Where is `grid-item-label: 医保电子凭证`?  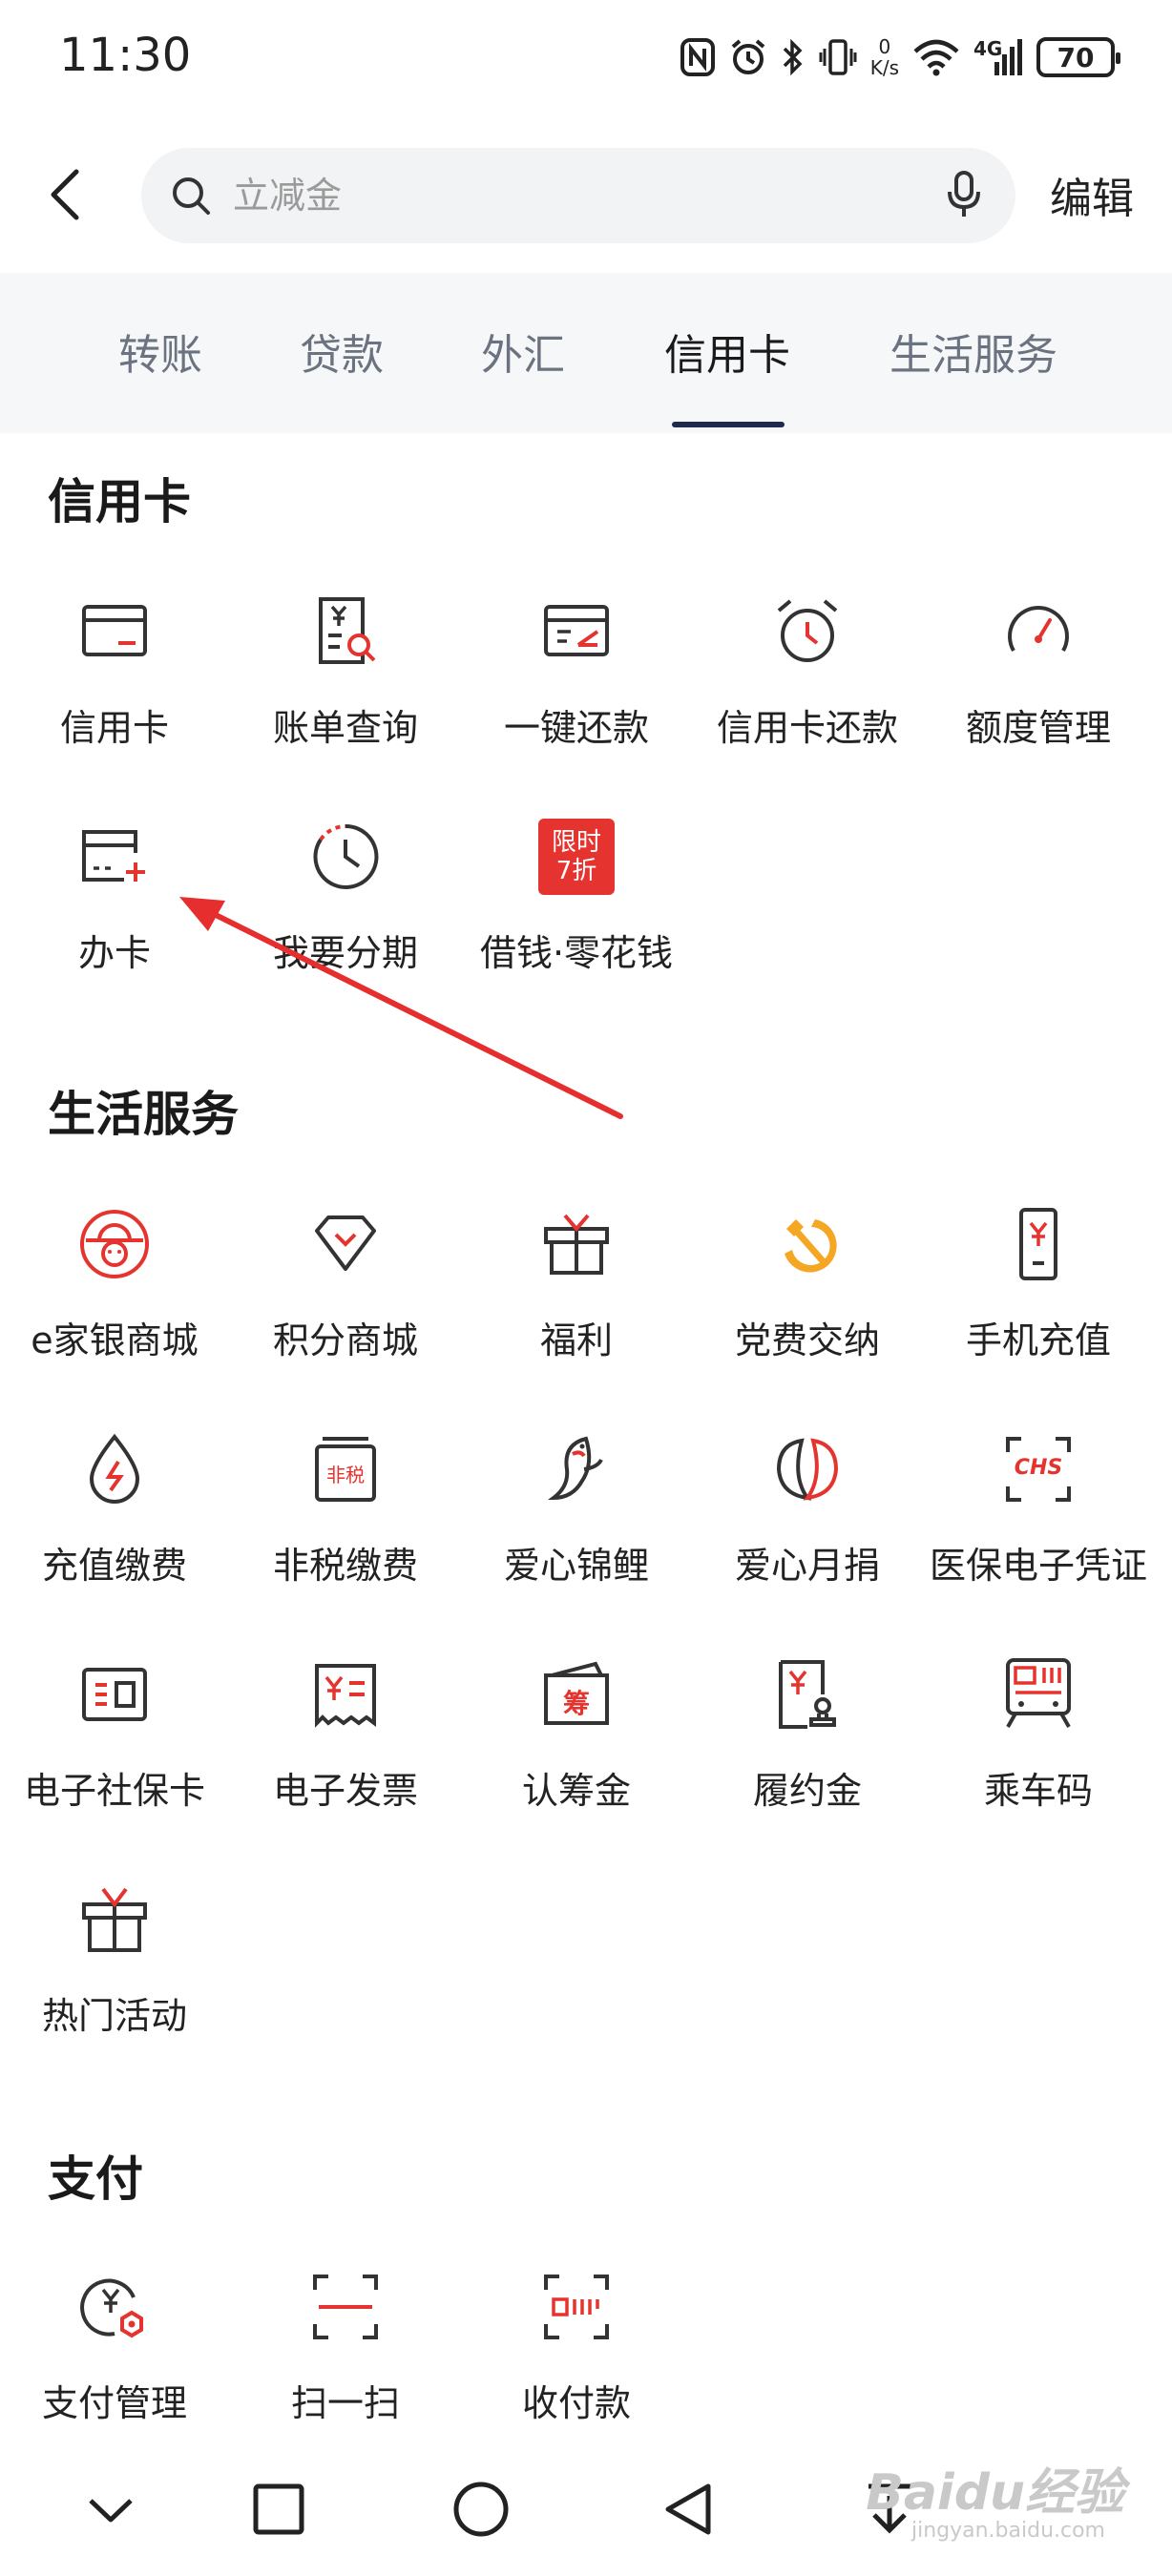 grid-item-label: 医保电子凭证 is located at coordinates (1038, 1566).